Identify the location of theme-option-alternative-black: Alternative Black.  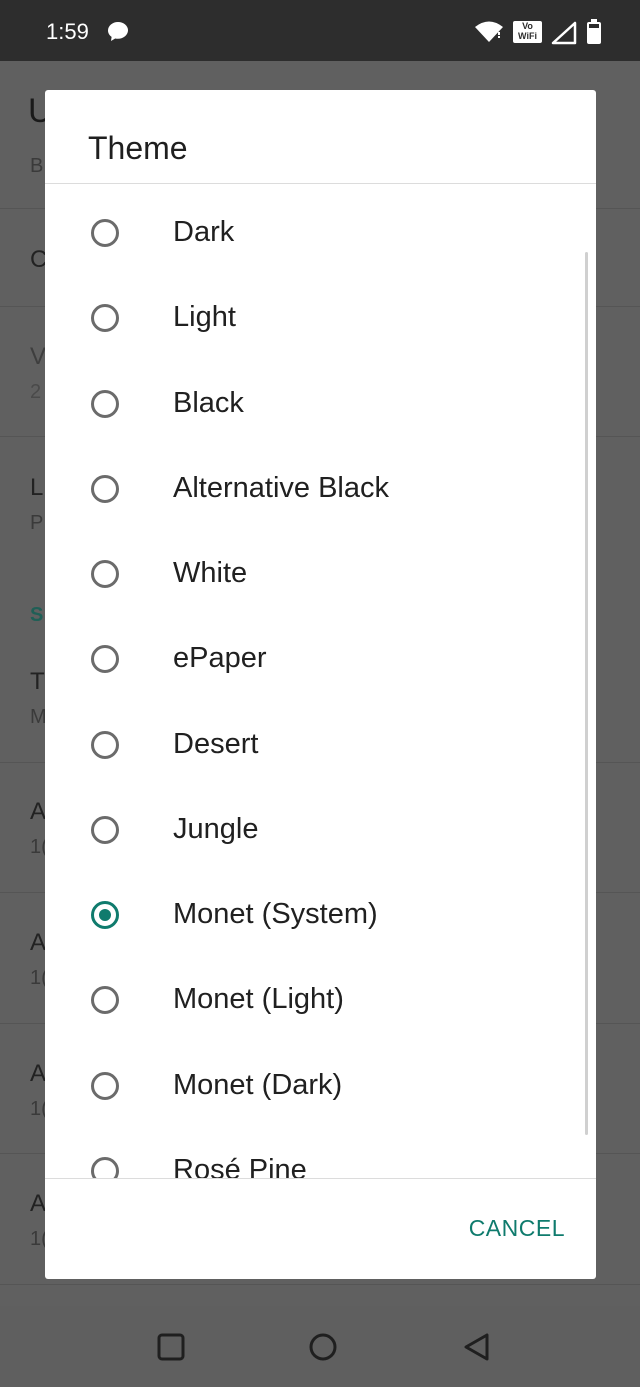
(320, 493).